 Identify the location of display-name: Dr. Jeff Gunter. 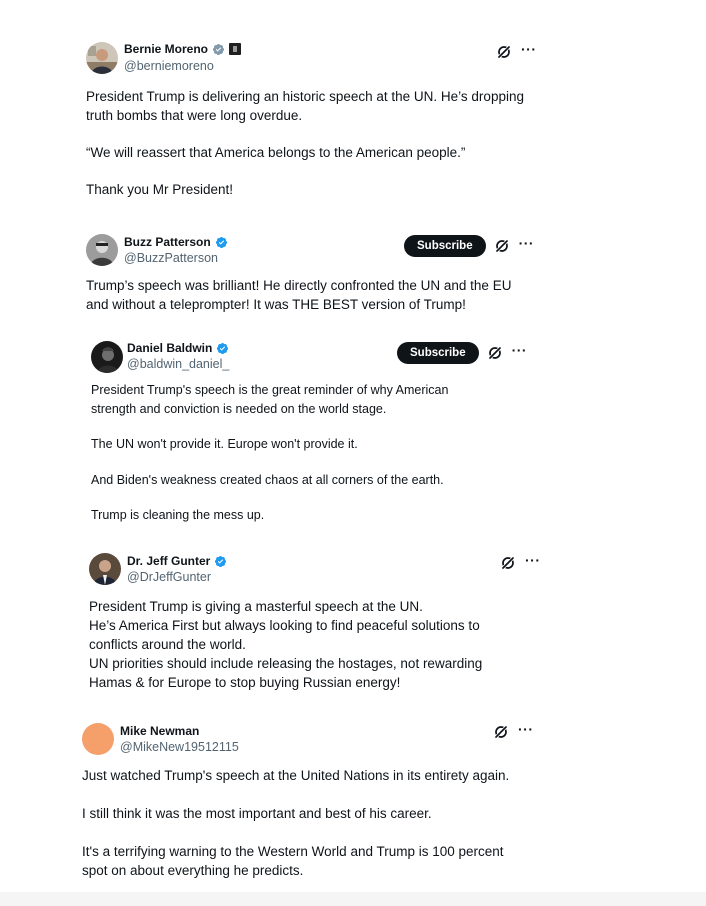
(168, 561).